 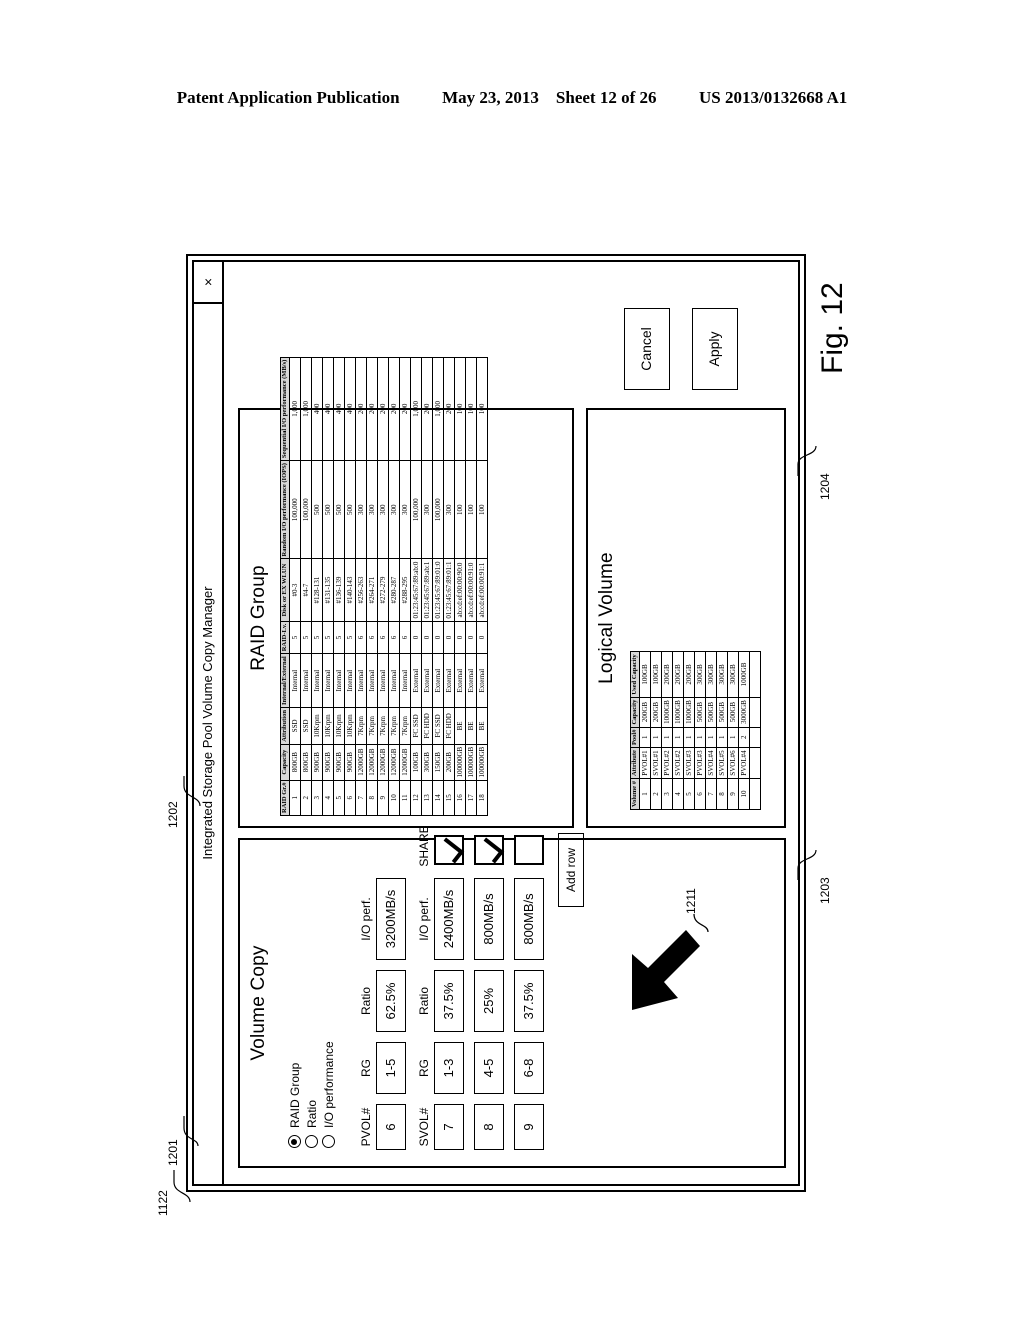 What do you see at coordinates (606, 618) in the screenshot?
I see `logical-volume-title: Logical Volume` at bounding box center [606, 618].